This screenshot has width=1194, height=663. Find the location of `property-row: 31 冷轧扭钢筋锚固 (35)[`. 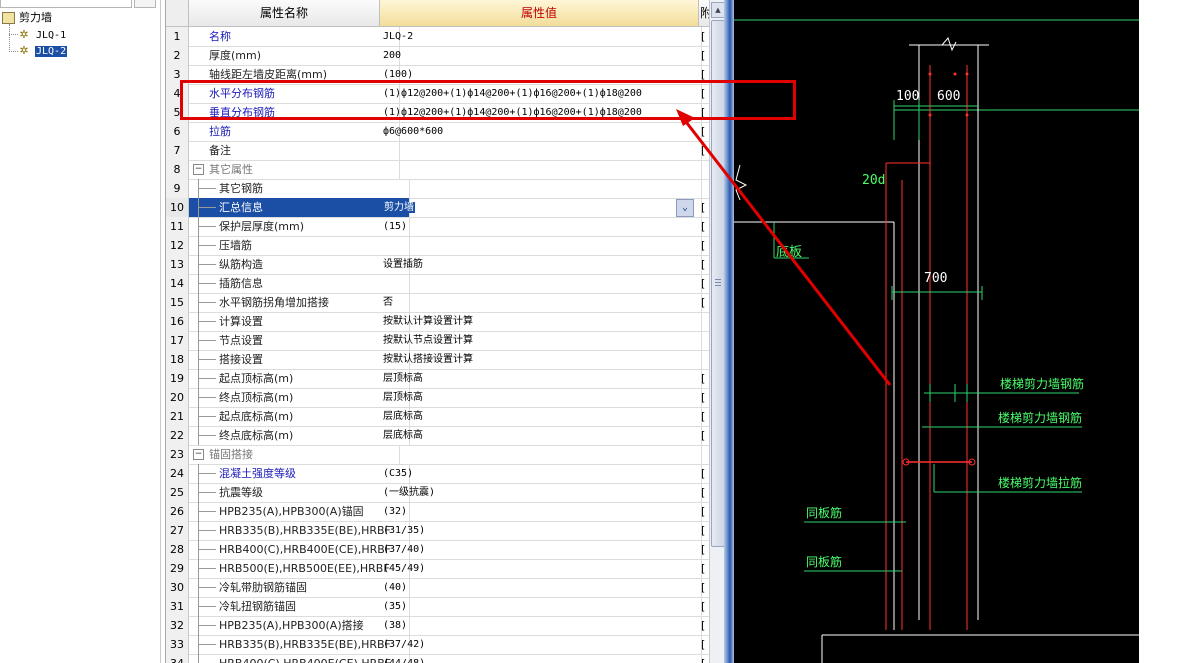

property-row: 31 冷轧扭钢筋锚固 (35)[ is located at coordinates (438, 607).